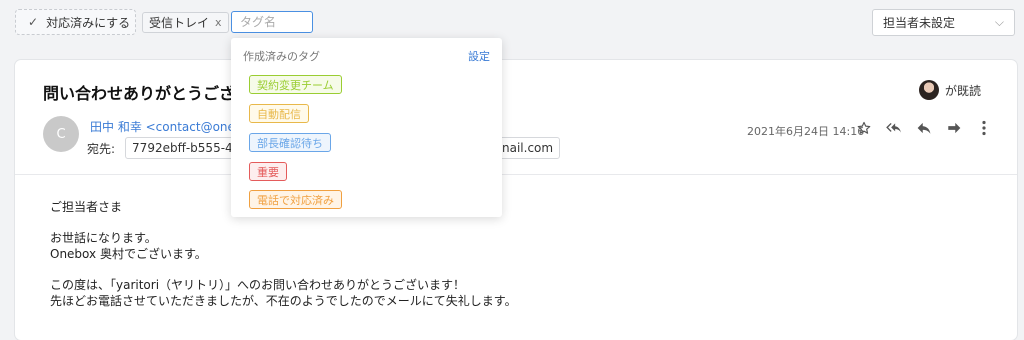  I want to click on mail-actions, so click(924, 128).